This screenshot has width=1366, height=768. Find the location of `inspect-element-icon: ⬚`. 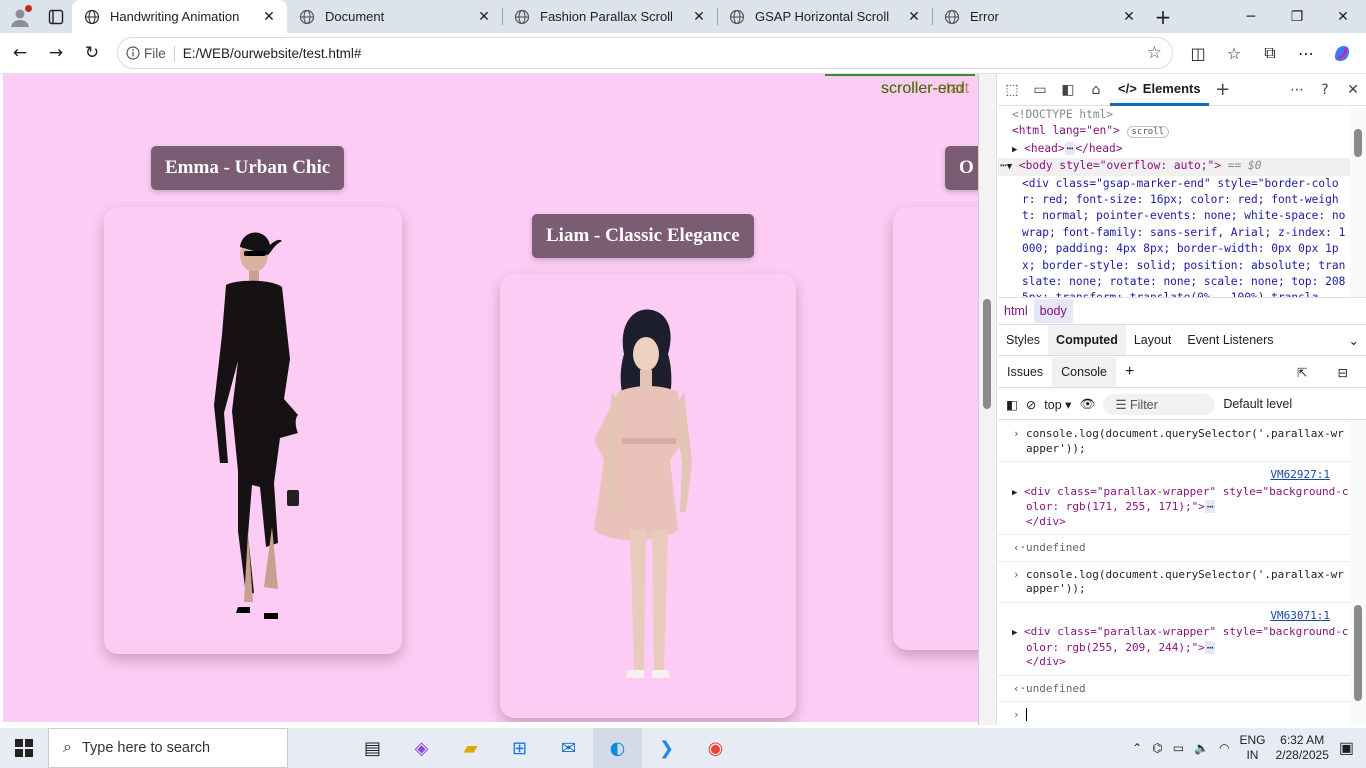

inspect-element-icon: ⬚ is located at coordinates (1012, 90).